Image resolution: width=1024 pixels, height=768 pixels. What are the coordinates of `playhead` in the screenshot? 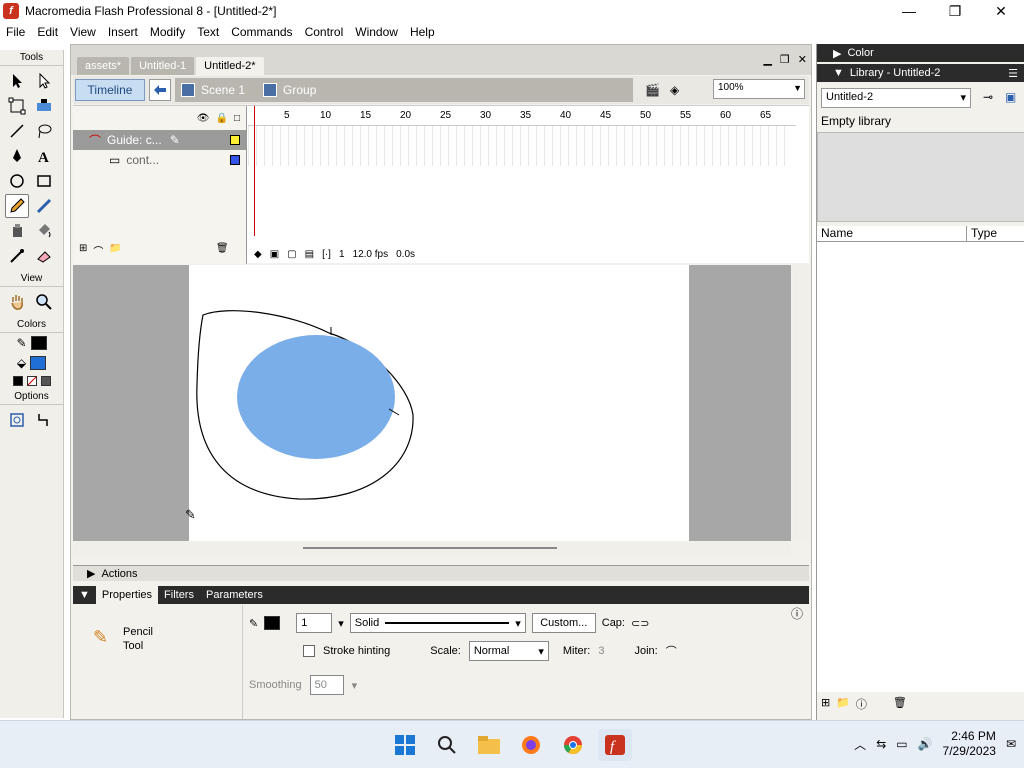 It's located at (254, 171).